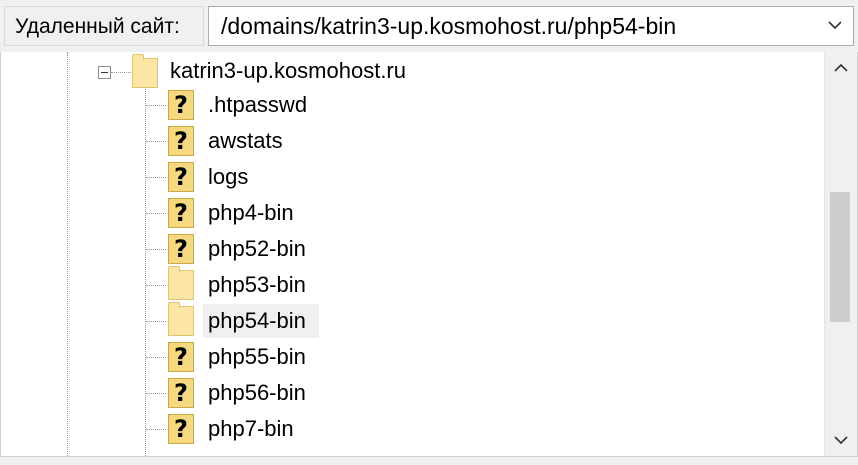 The width and height of the screenshot is (858, 465). Describe the element at coordinates (288, 71) in the screenshot. I see `tree-root-label: katrin3-up.kosmohost.ru` at that location.